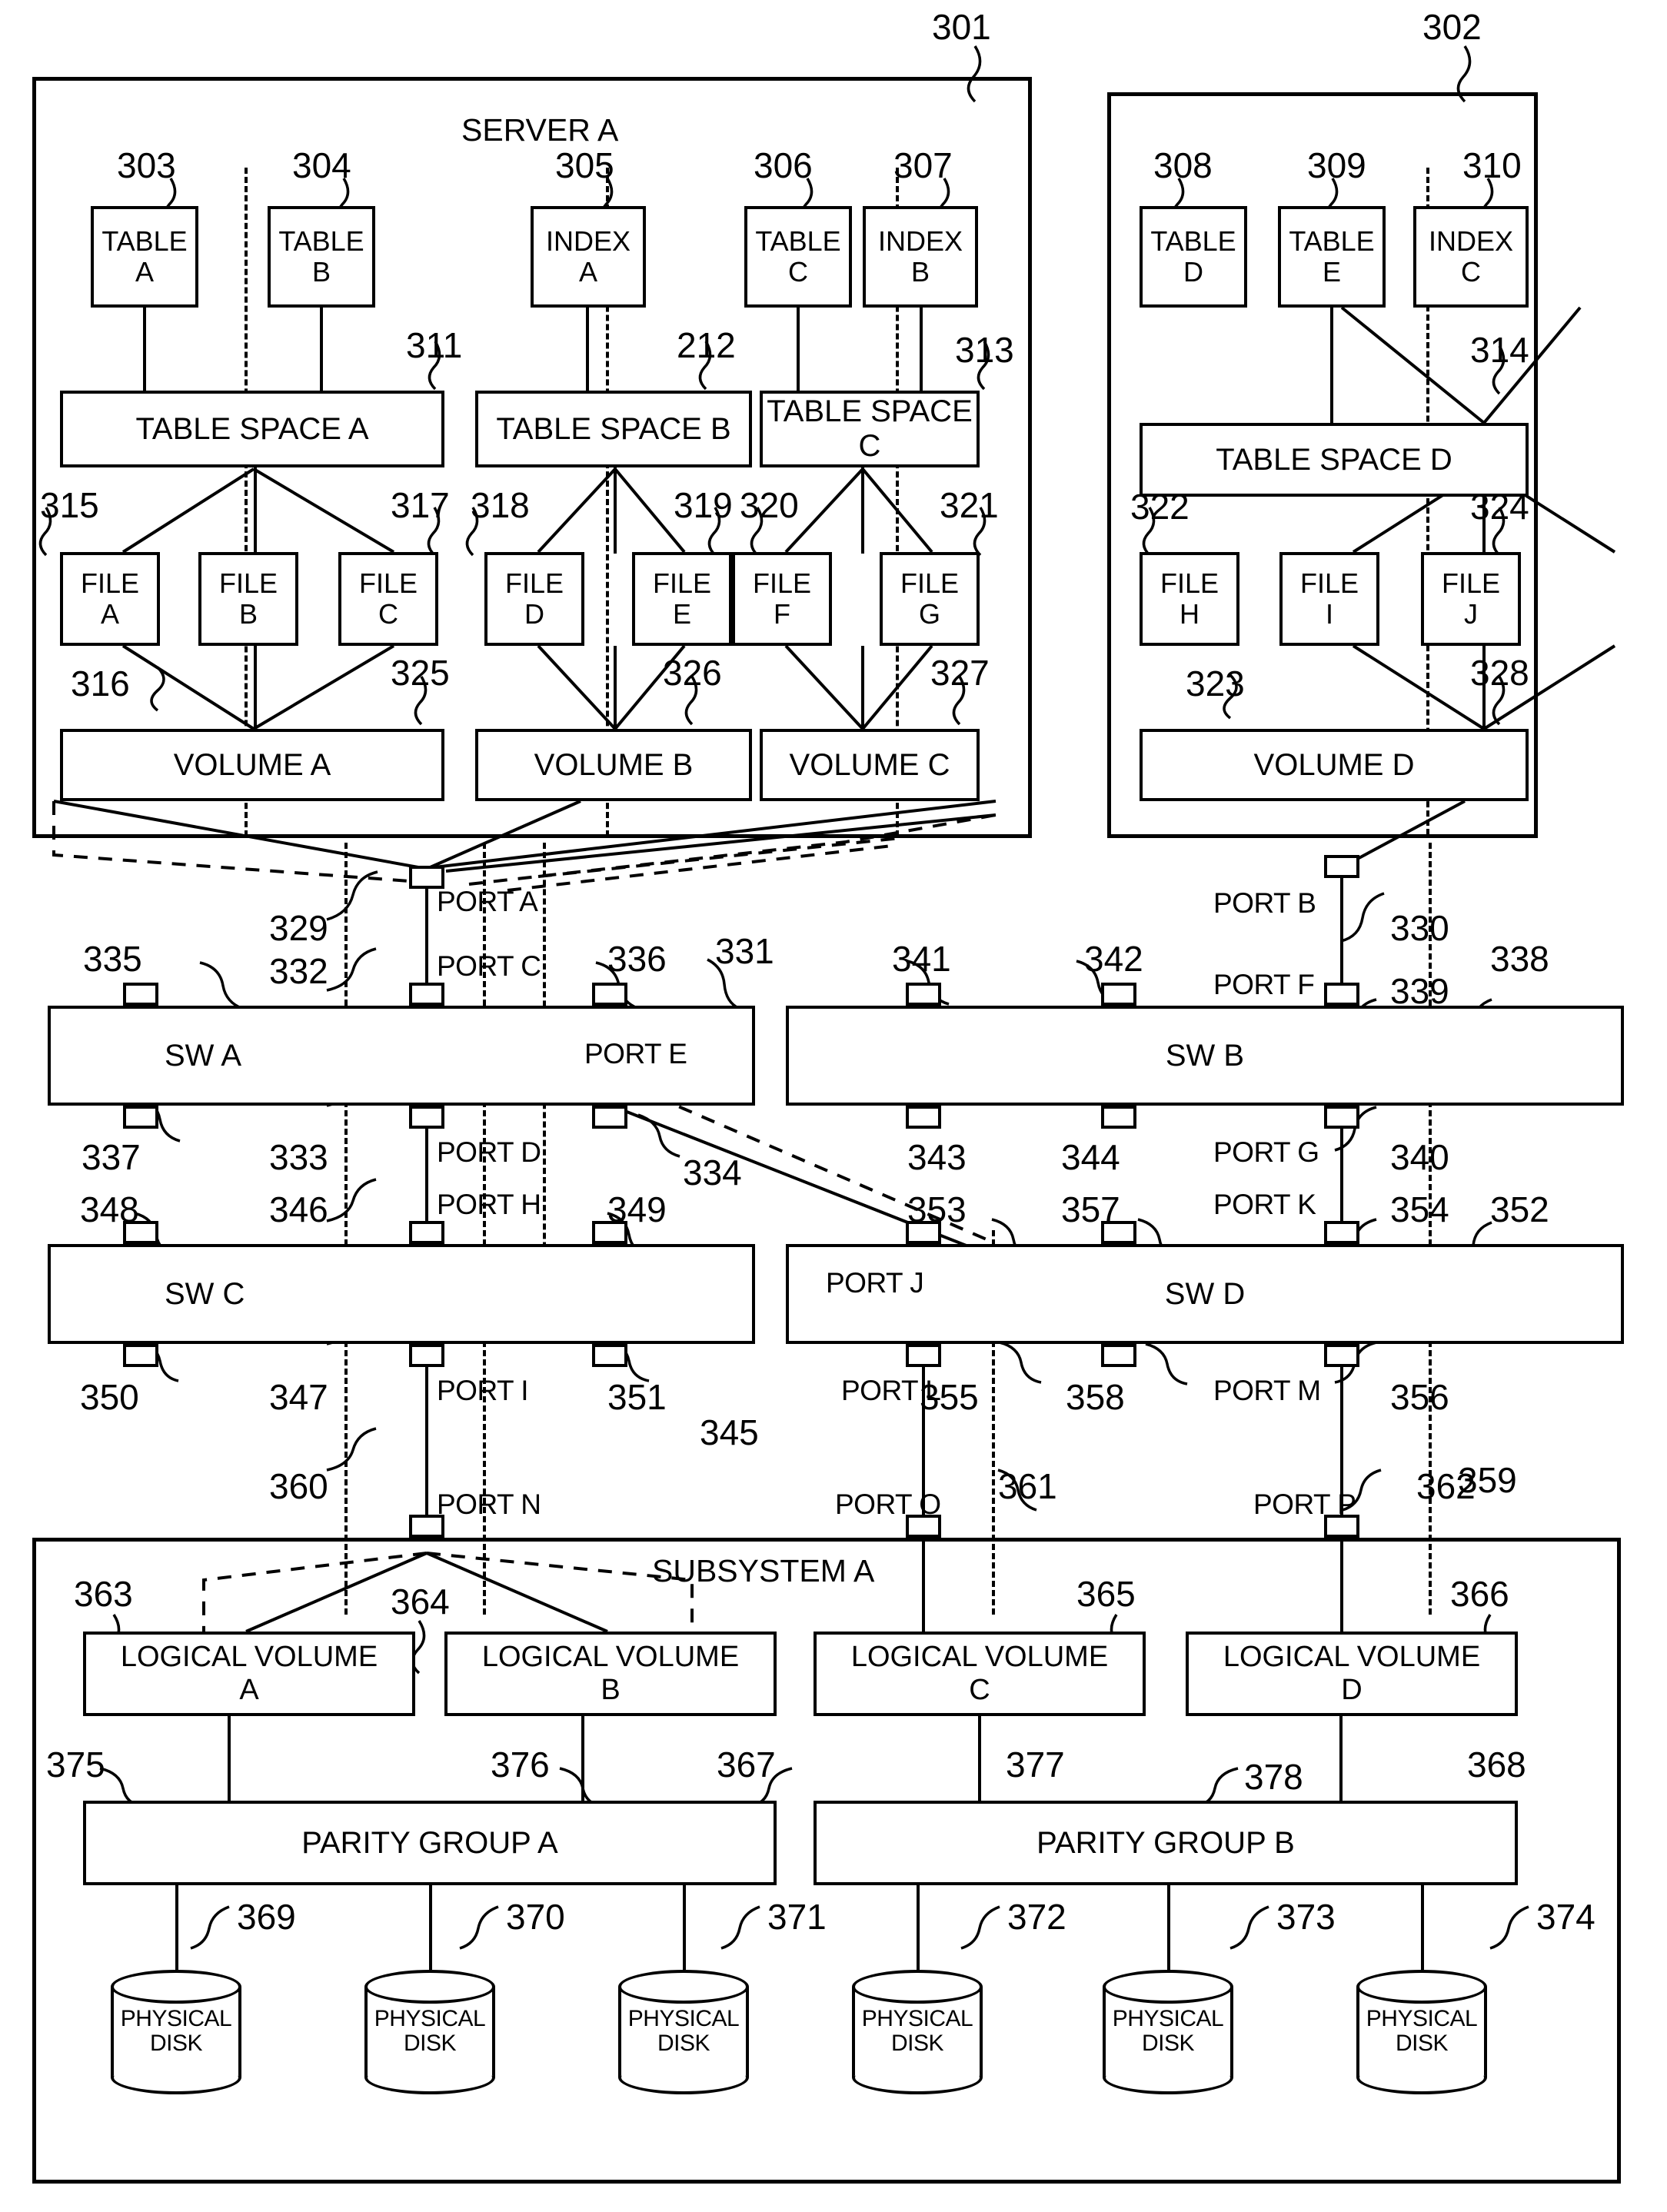  Describe the element at coordinates (611, 1690) in the screenshot. I see `lv-line2: B` at that location.